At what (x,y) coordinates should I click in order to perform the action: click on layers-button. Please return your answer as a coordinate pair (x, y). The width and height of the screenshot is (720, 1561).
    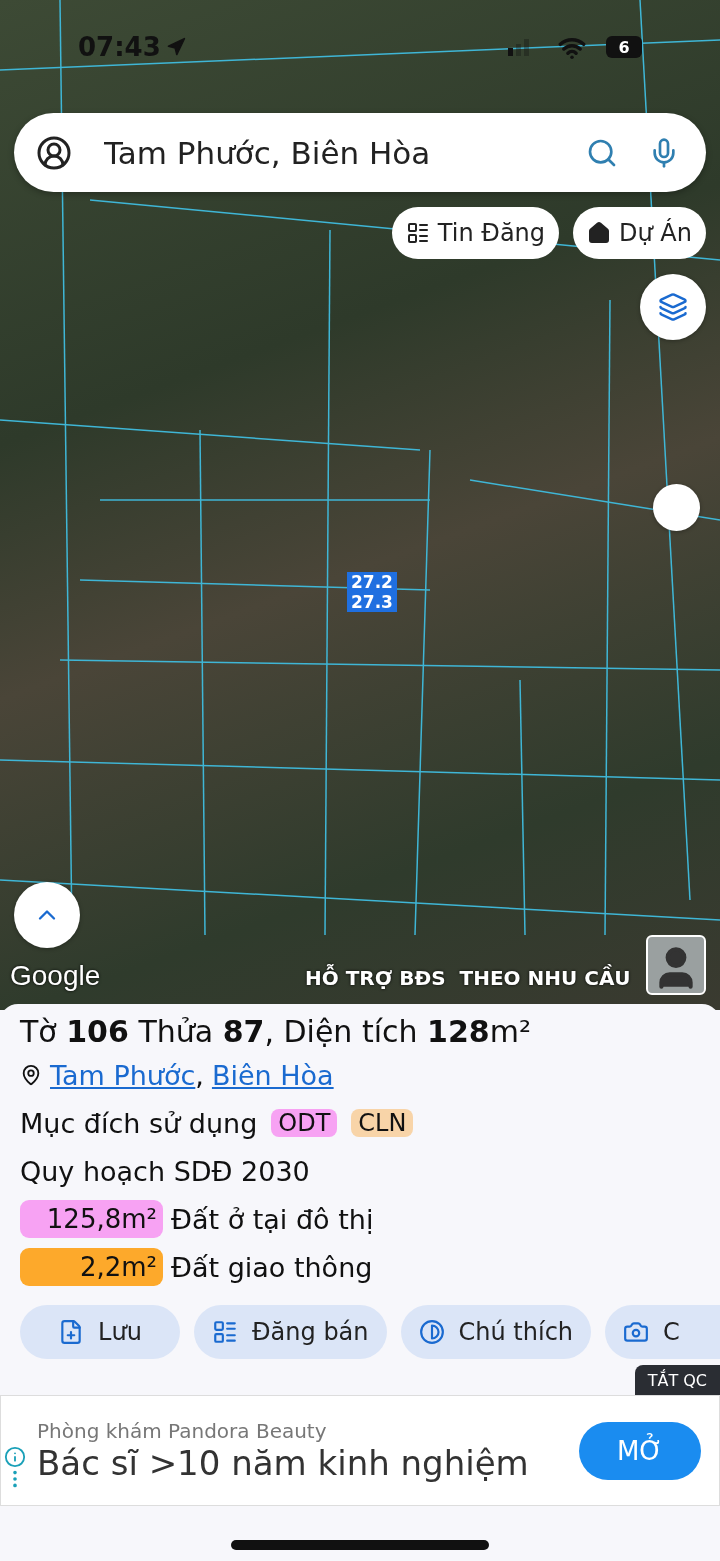
    Looking at the image, I should click on (673, 307).